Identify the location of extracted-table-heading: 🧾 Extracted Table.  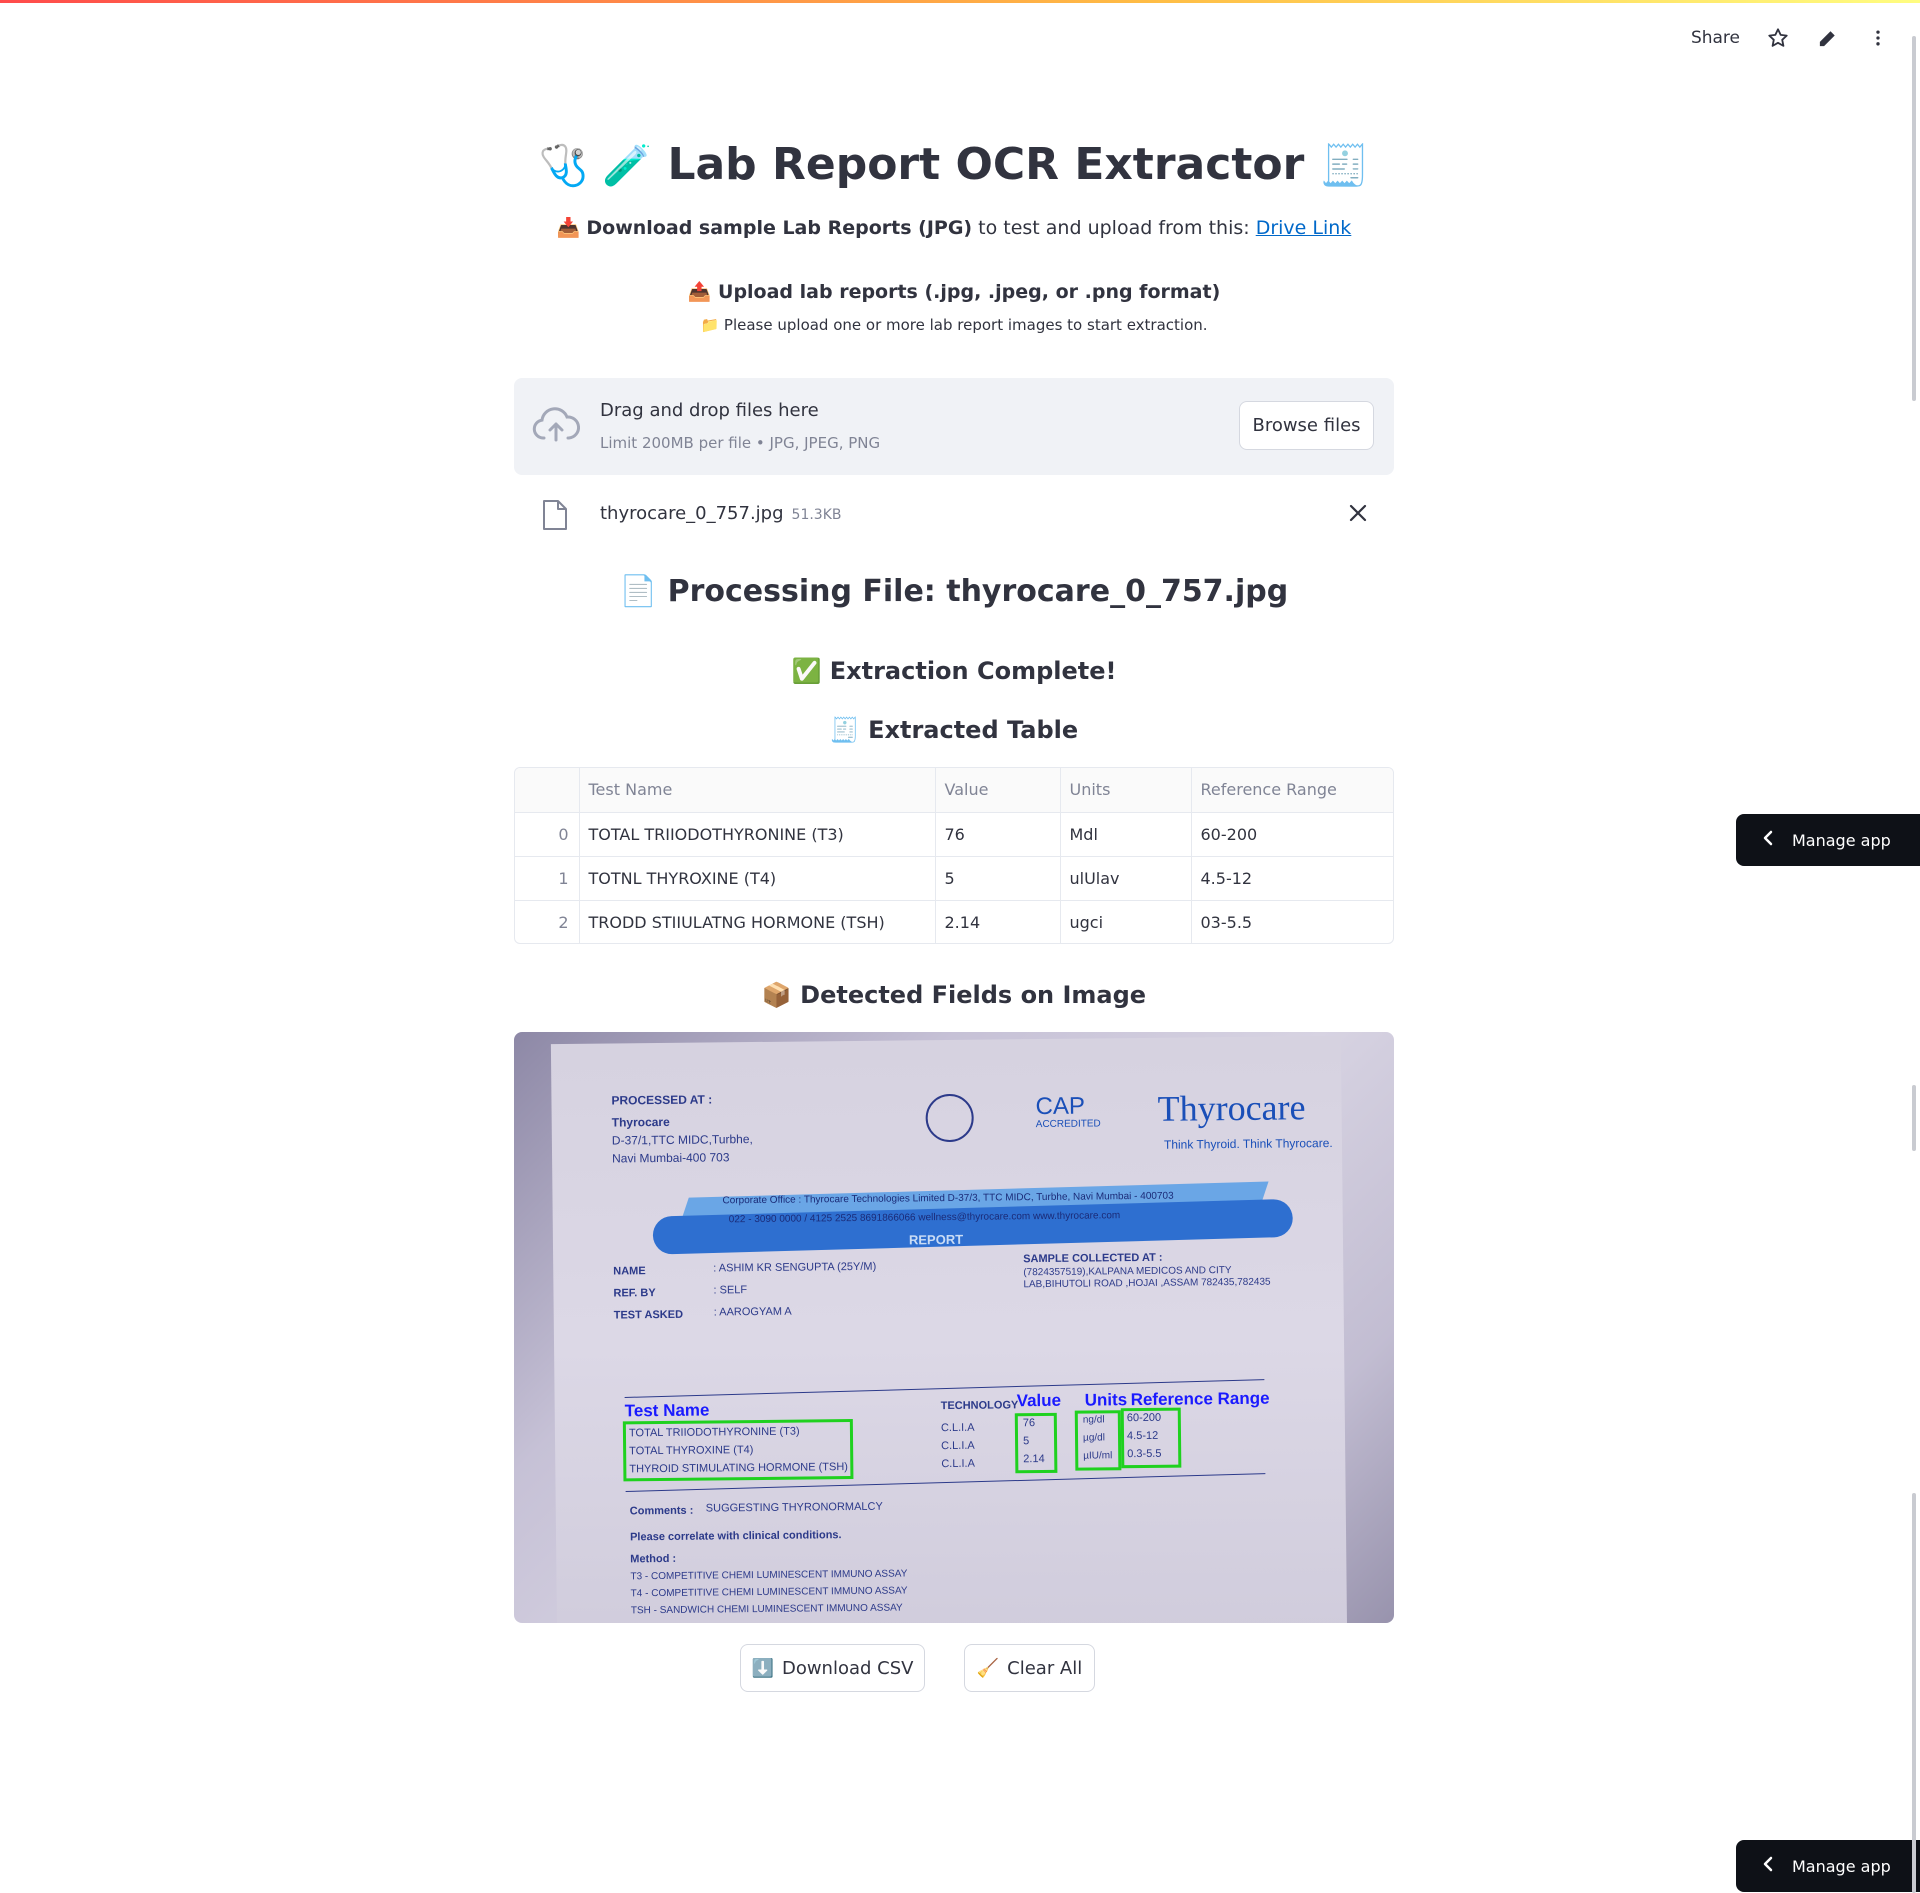
(954, 730).